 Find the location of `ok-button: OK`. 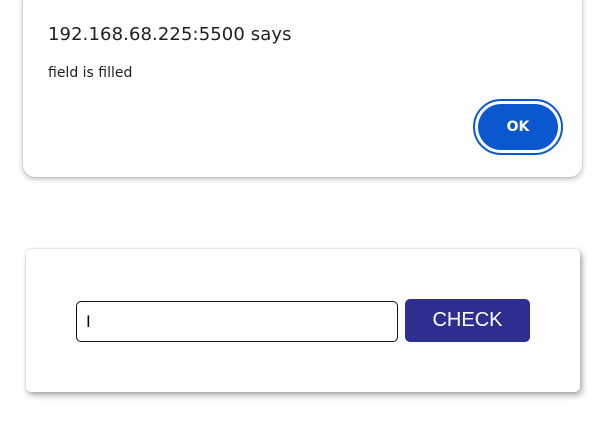

ok-button: OK is located at coordinates (518, 127).